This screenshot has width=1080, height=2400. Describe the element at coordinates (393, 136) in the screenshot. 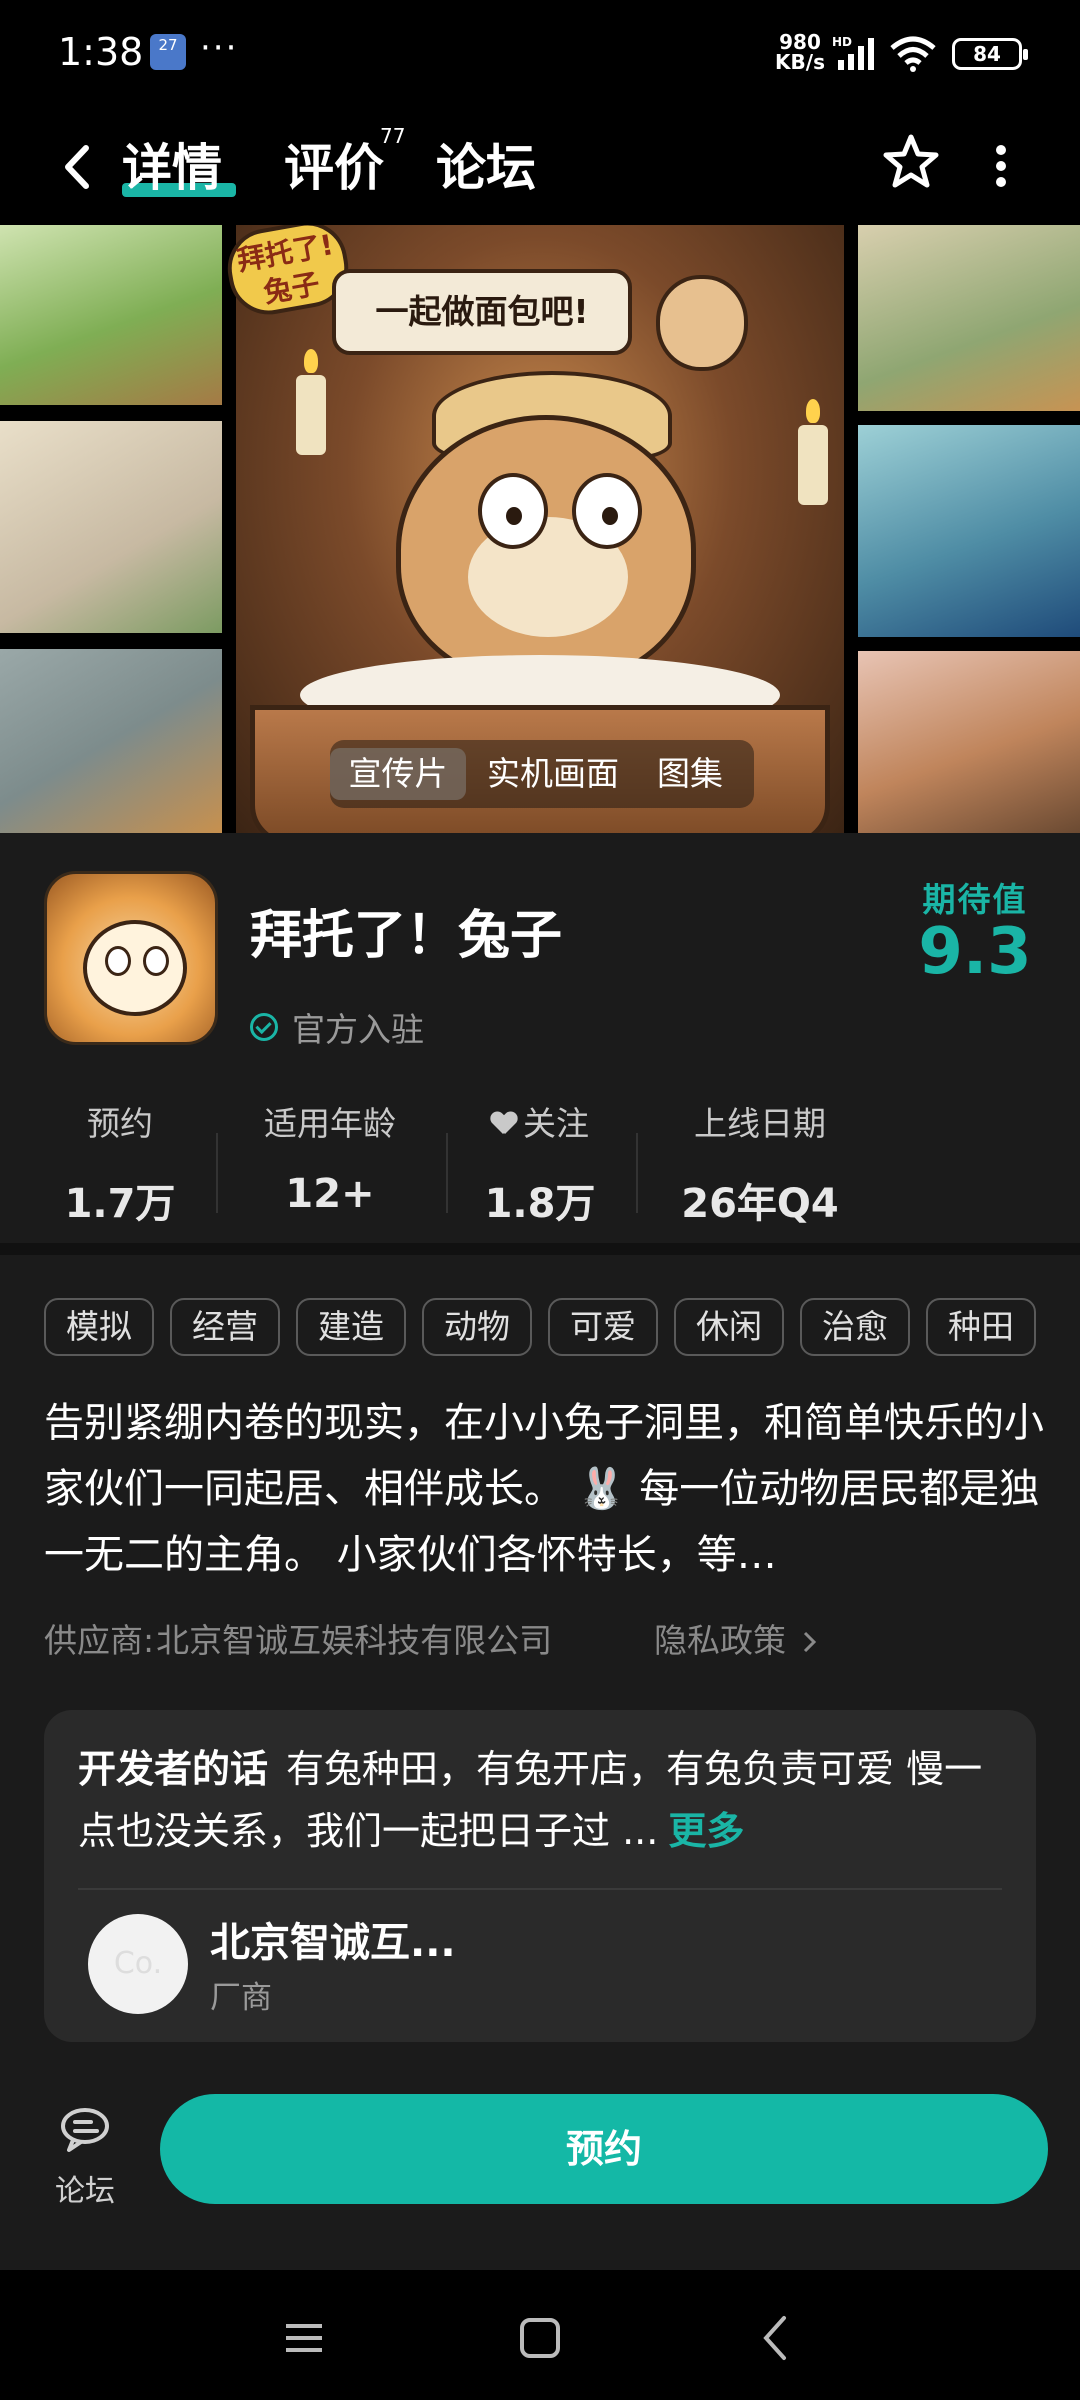

I see `reviews-count-badge: 77` at that location.